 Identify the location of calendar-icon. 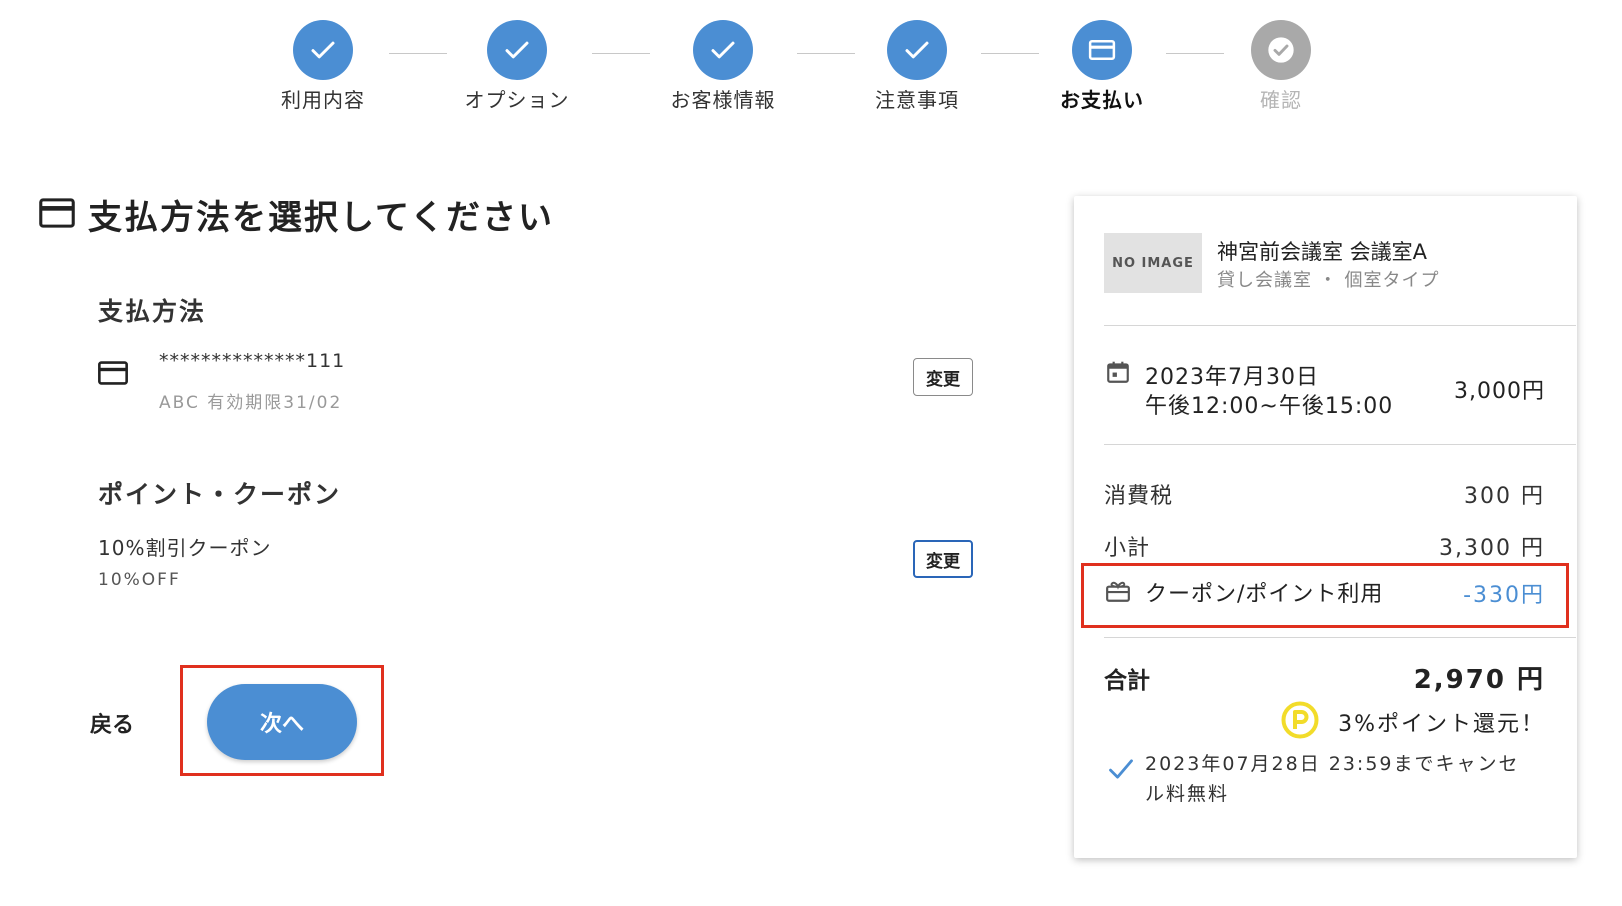
(1118, 374).